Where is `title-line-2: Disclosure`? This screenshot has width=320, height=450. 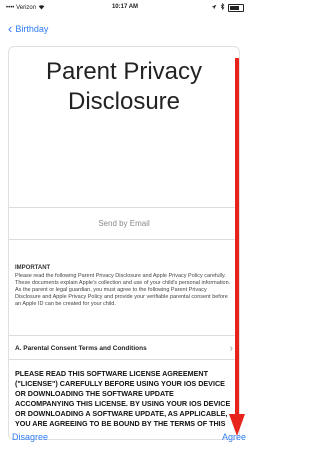
title-line-2: Disclosure is located at coordinates (124, 101).